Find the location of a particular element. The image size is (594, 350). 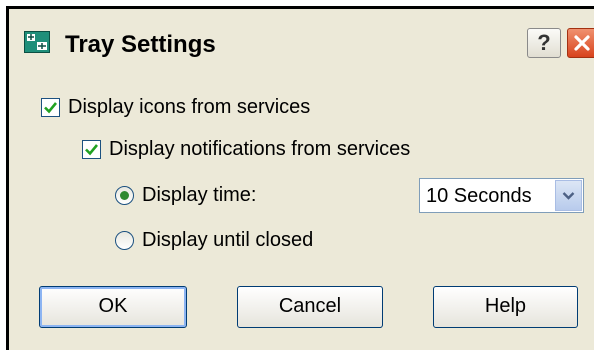

tray-app-icon is located at coordinates (37, 42).